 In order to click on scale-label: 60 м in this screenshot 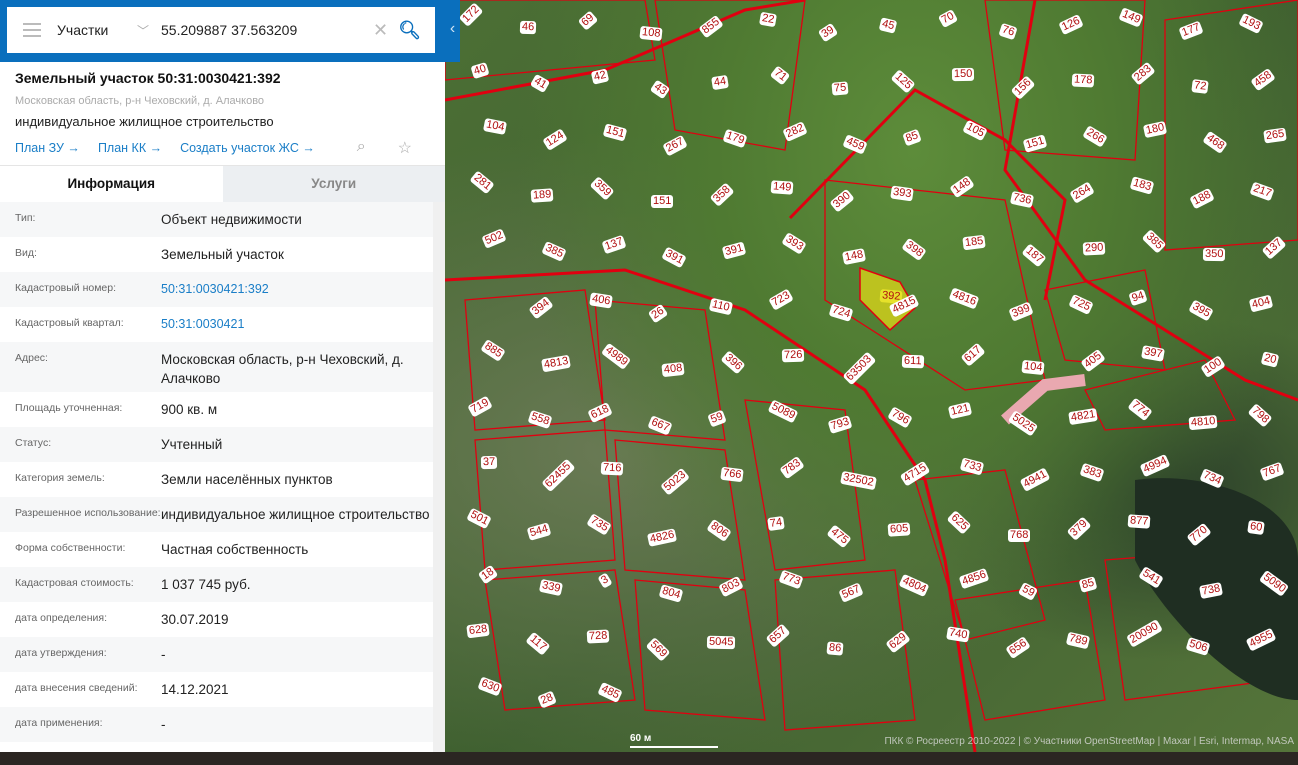, I will do `click(641, 738)`.